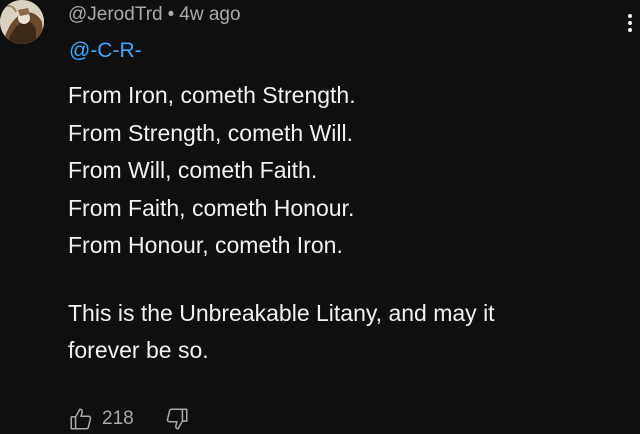 The width and height of the screenshot is (640, 434). Describe the element at coordinates (193, 170) in the screenshot. I see `comment-line: From Will, cometh Faith.` at that location.